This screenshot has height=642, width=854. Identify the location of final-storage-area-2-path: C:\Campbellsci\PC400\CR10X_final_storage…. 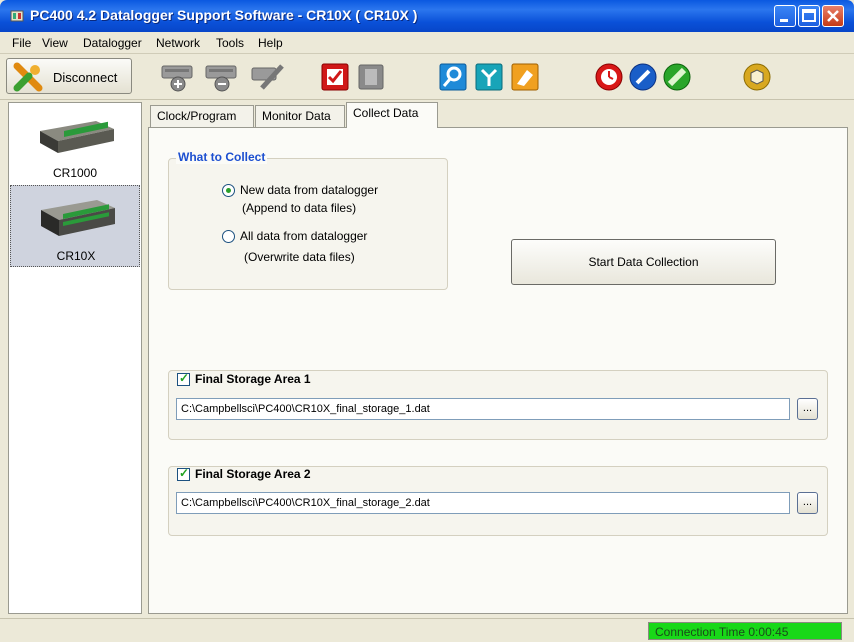
(483, 503).